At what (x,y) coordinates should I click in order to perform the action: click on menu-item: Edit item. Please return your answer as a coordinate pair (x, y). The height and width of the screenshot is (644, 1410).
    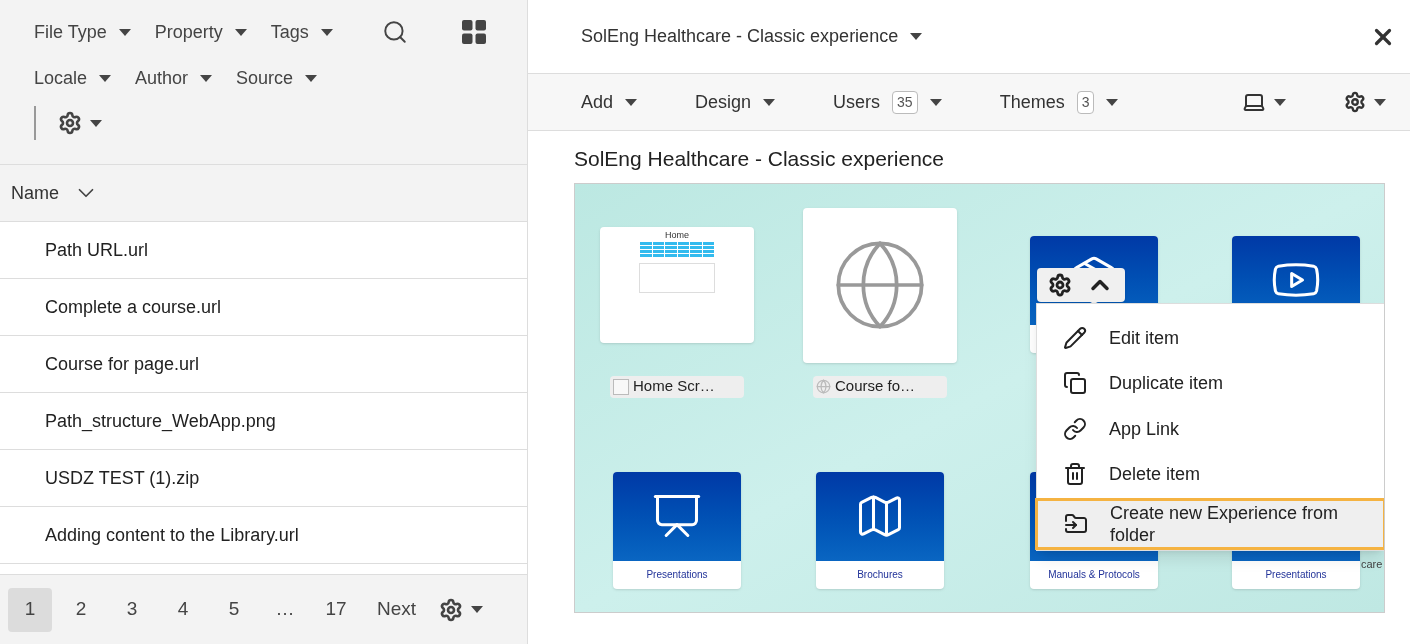
    Looking at the image, I should click on (1210, 338).